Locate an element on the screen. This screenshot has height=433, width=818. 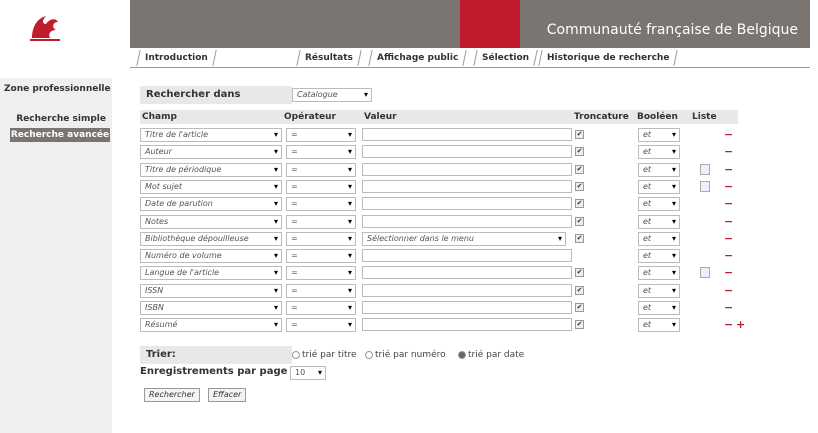
field-select: ISBN is located at coordinates (211, 308).